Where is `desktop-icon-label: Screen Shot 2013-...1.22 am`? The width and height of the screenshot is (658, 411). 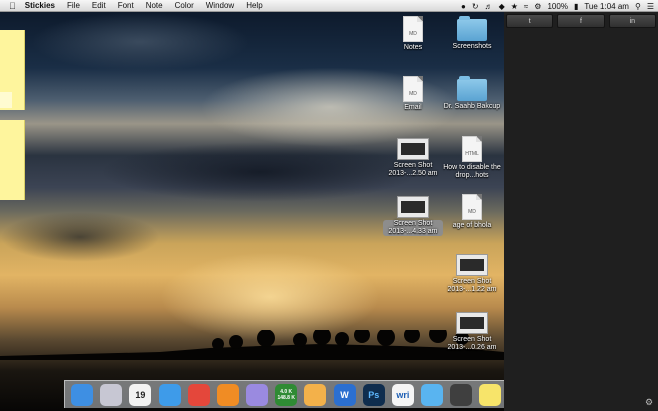
desktop-icon-label: Screen Shot 2013-...1.22 am is located at coordinates (472, 285).